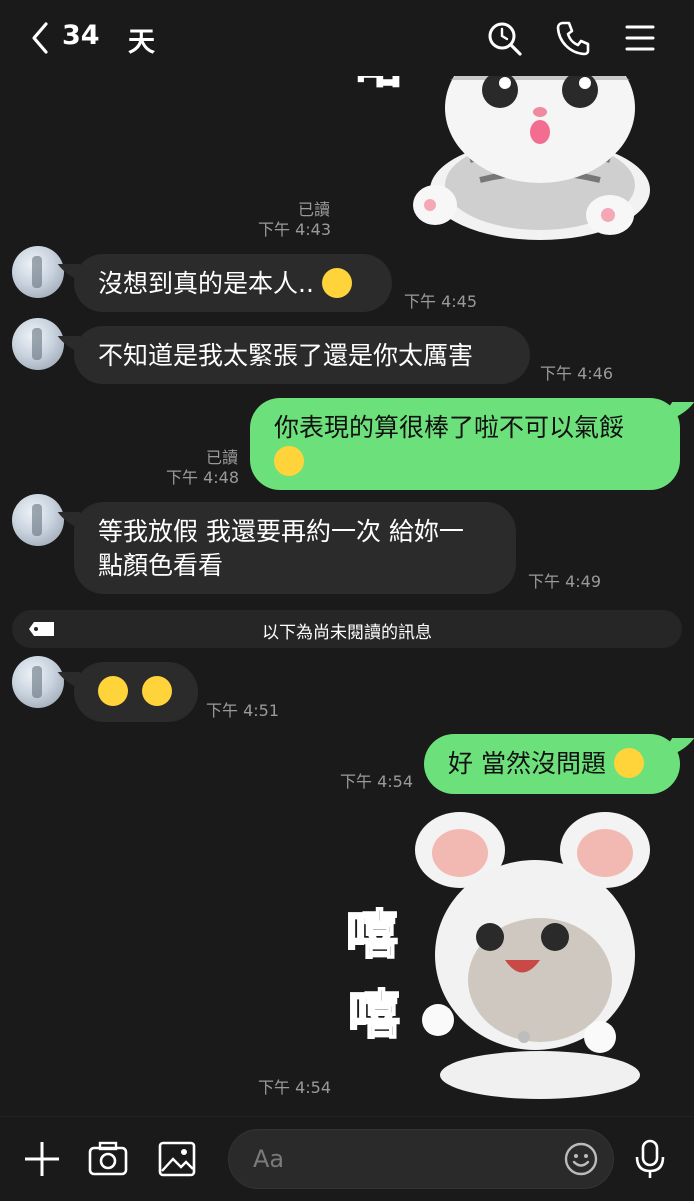 The width and height of the screenshot is (694, 1201). What do you see at coordinates (504, 38) in the screenshot?
I see `search-icon` at bounding box center [504, 38].